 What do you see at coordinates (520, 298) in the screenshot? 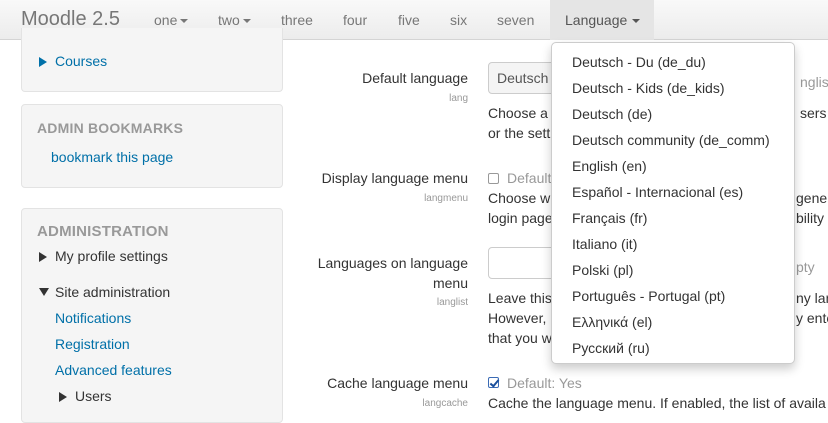
I see `languages-on-menu-desc-line1: Leave this` at bounding box center [520, 298].